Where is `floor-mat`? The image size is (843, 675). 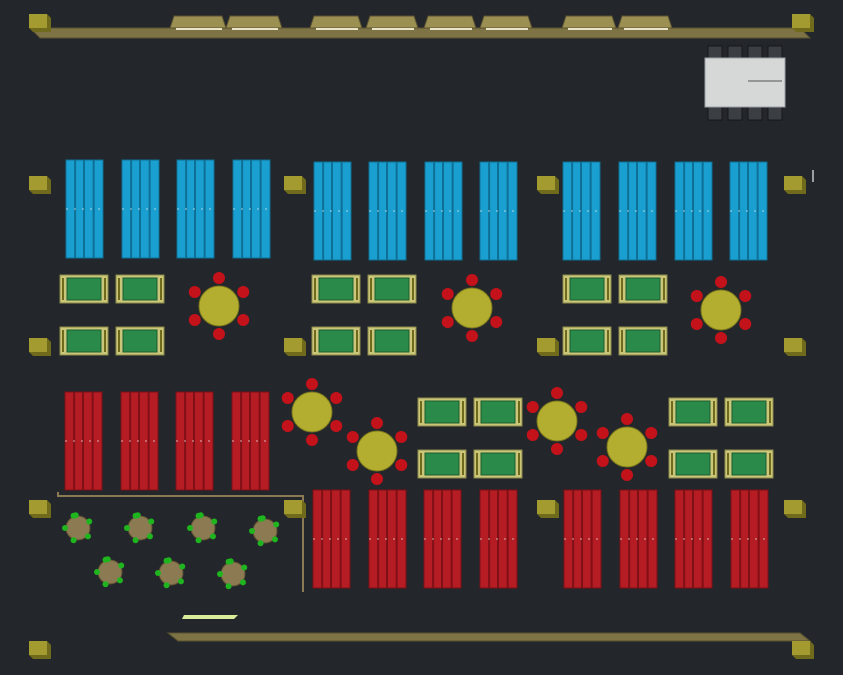
floor-mat is located at coordinates (210, 617).